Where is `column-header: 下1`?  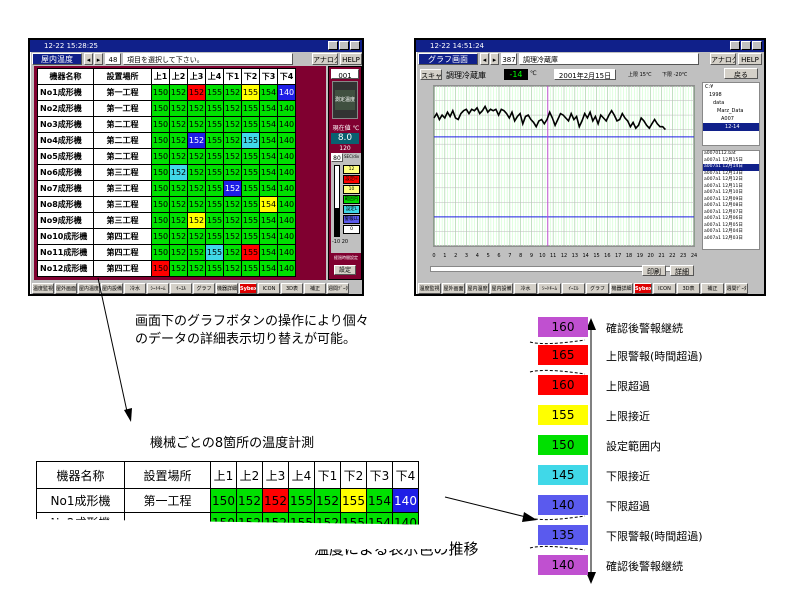 column-header: 下1 is located at coordinates (327, 475).